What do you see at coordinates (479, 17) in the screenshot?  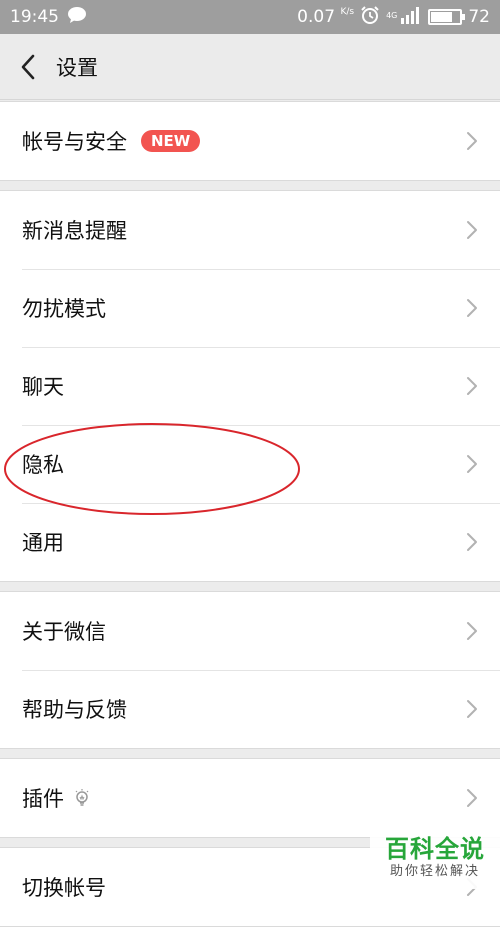 I see `battery-percent: 72` at bounding box center [479, 17].